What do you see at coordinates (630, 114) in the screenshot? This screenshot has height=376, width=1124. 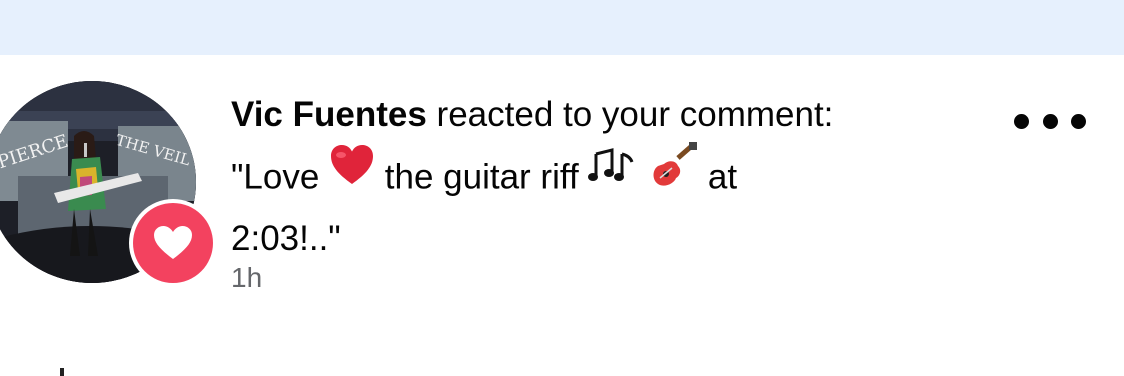 I see `action-text: reacted to your comment:` at bounding box center [630, 114].